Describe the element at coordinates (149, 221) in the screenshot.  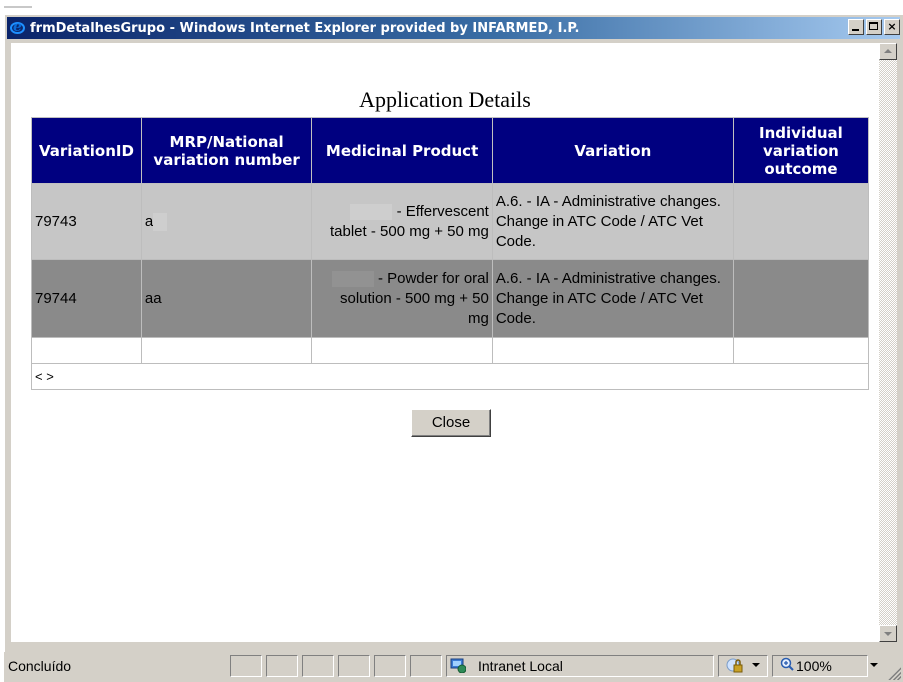
I see `mrp-value: a` at that location.